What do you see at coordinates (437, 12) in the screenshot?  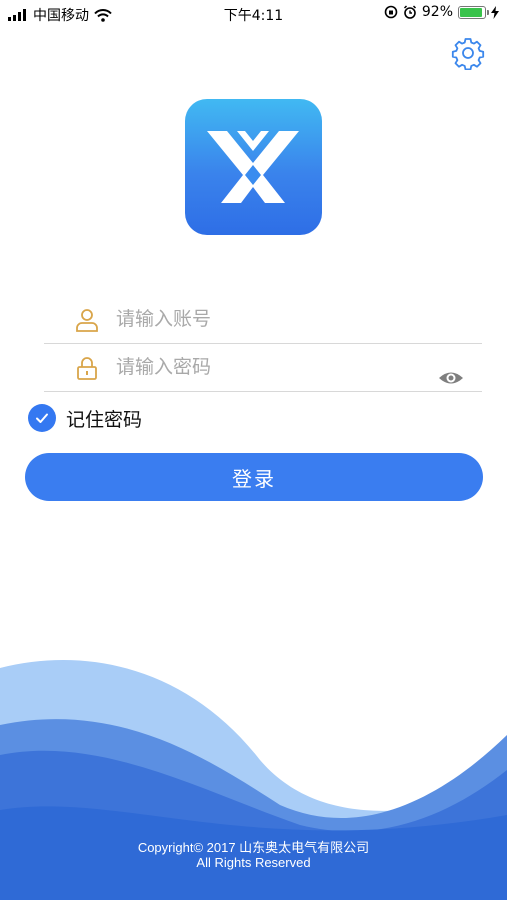 I see `battery-percent: 92%` at bounding box center [437, 12].